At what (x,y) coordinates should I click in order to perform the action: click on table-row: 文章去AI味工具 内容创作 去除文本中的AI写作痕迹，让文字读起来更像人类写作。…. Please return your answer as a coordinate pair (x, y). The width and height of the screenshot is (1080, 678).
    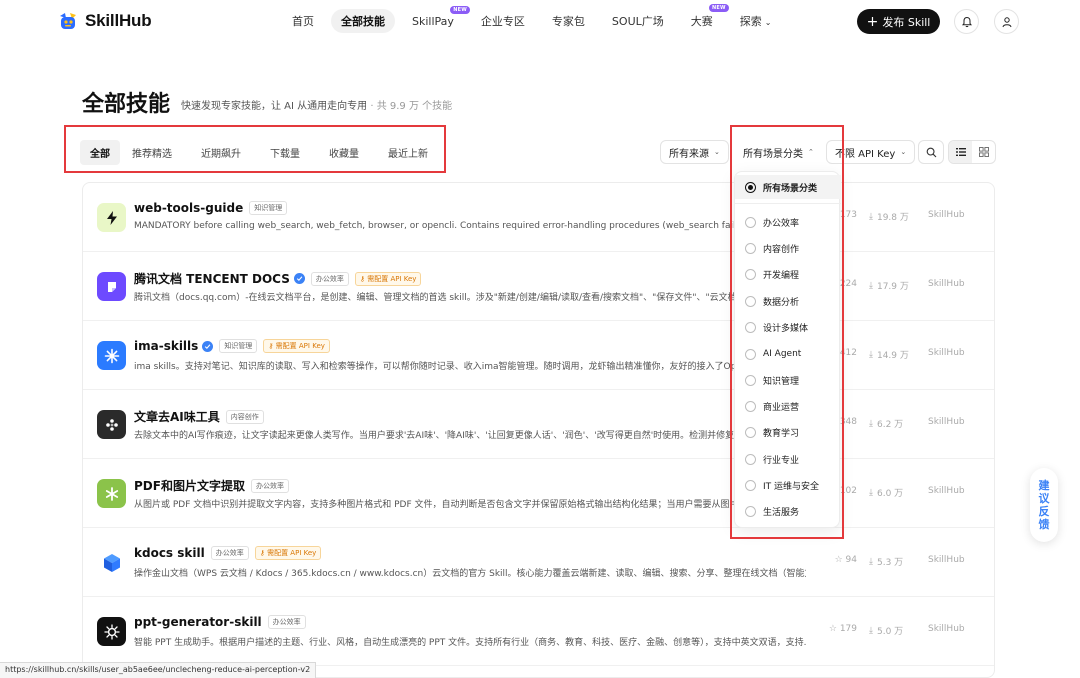
    Looking at the image, I should click on (538, 424).